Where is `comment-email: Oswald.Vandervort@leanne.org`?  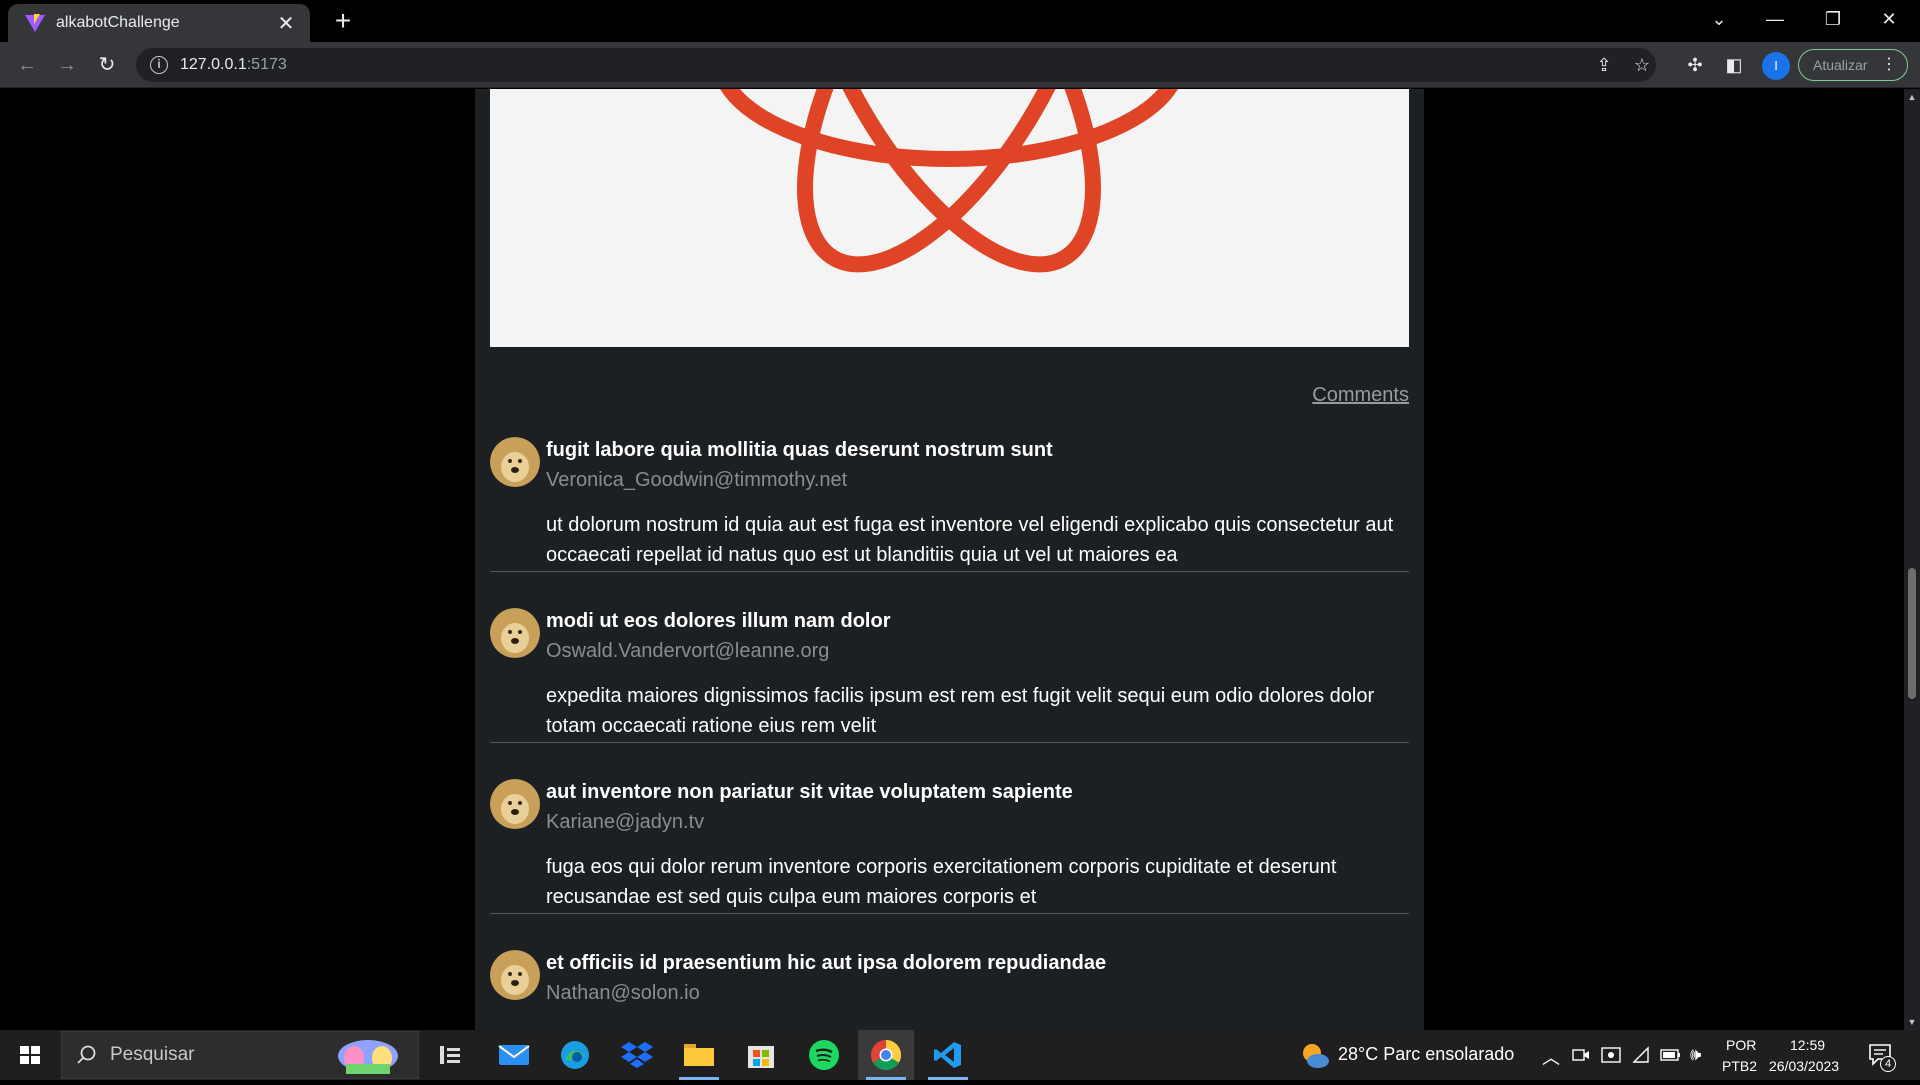
comment-email: Oswald.Vandervort@leanne.org is located at coordinates (688, 651).